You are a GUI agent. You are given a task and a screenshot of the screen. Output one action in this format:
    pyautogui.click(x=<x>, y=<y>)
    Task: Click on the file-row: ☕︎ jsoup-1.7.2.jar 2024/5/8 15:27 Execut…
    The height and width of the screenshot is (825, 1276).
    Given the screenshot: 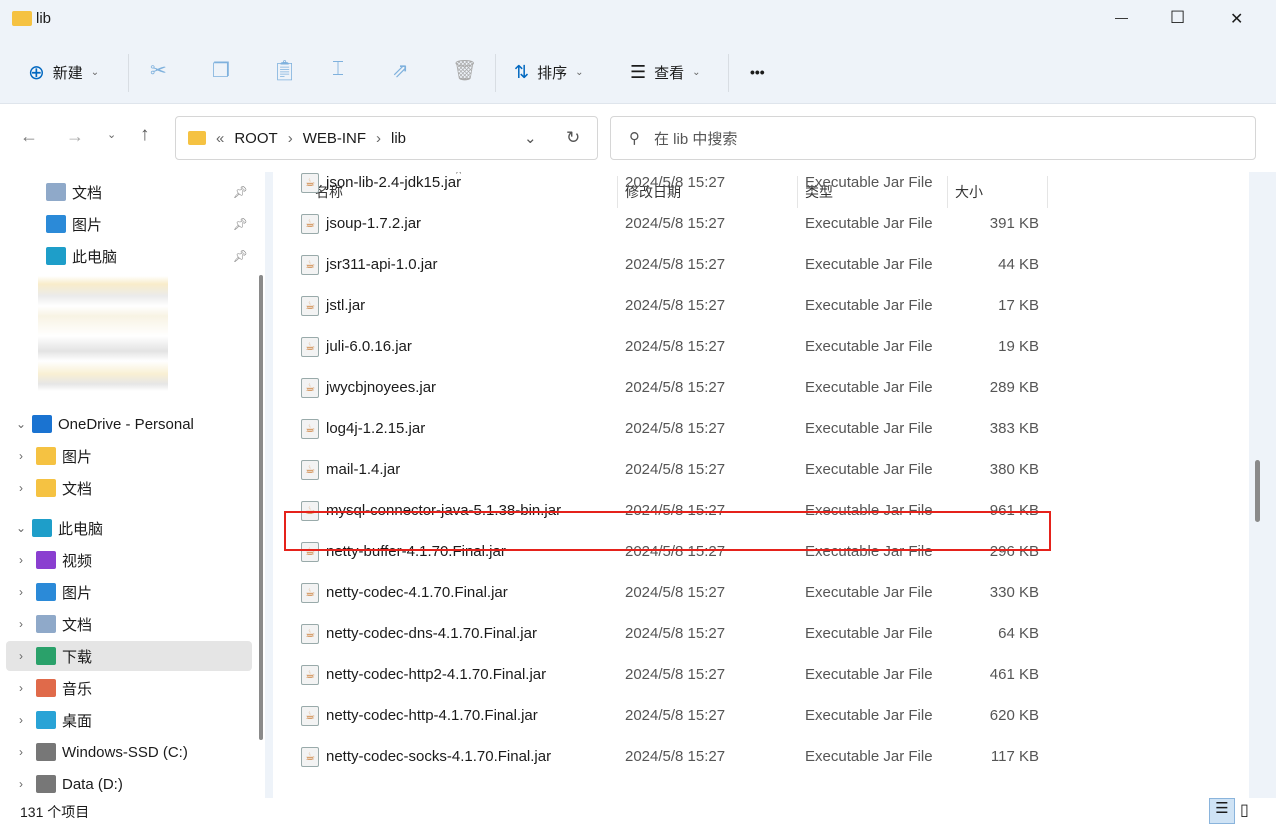 What is the action you would take?
    pyautogui.click(x=673, y=223)
    